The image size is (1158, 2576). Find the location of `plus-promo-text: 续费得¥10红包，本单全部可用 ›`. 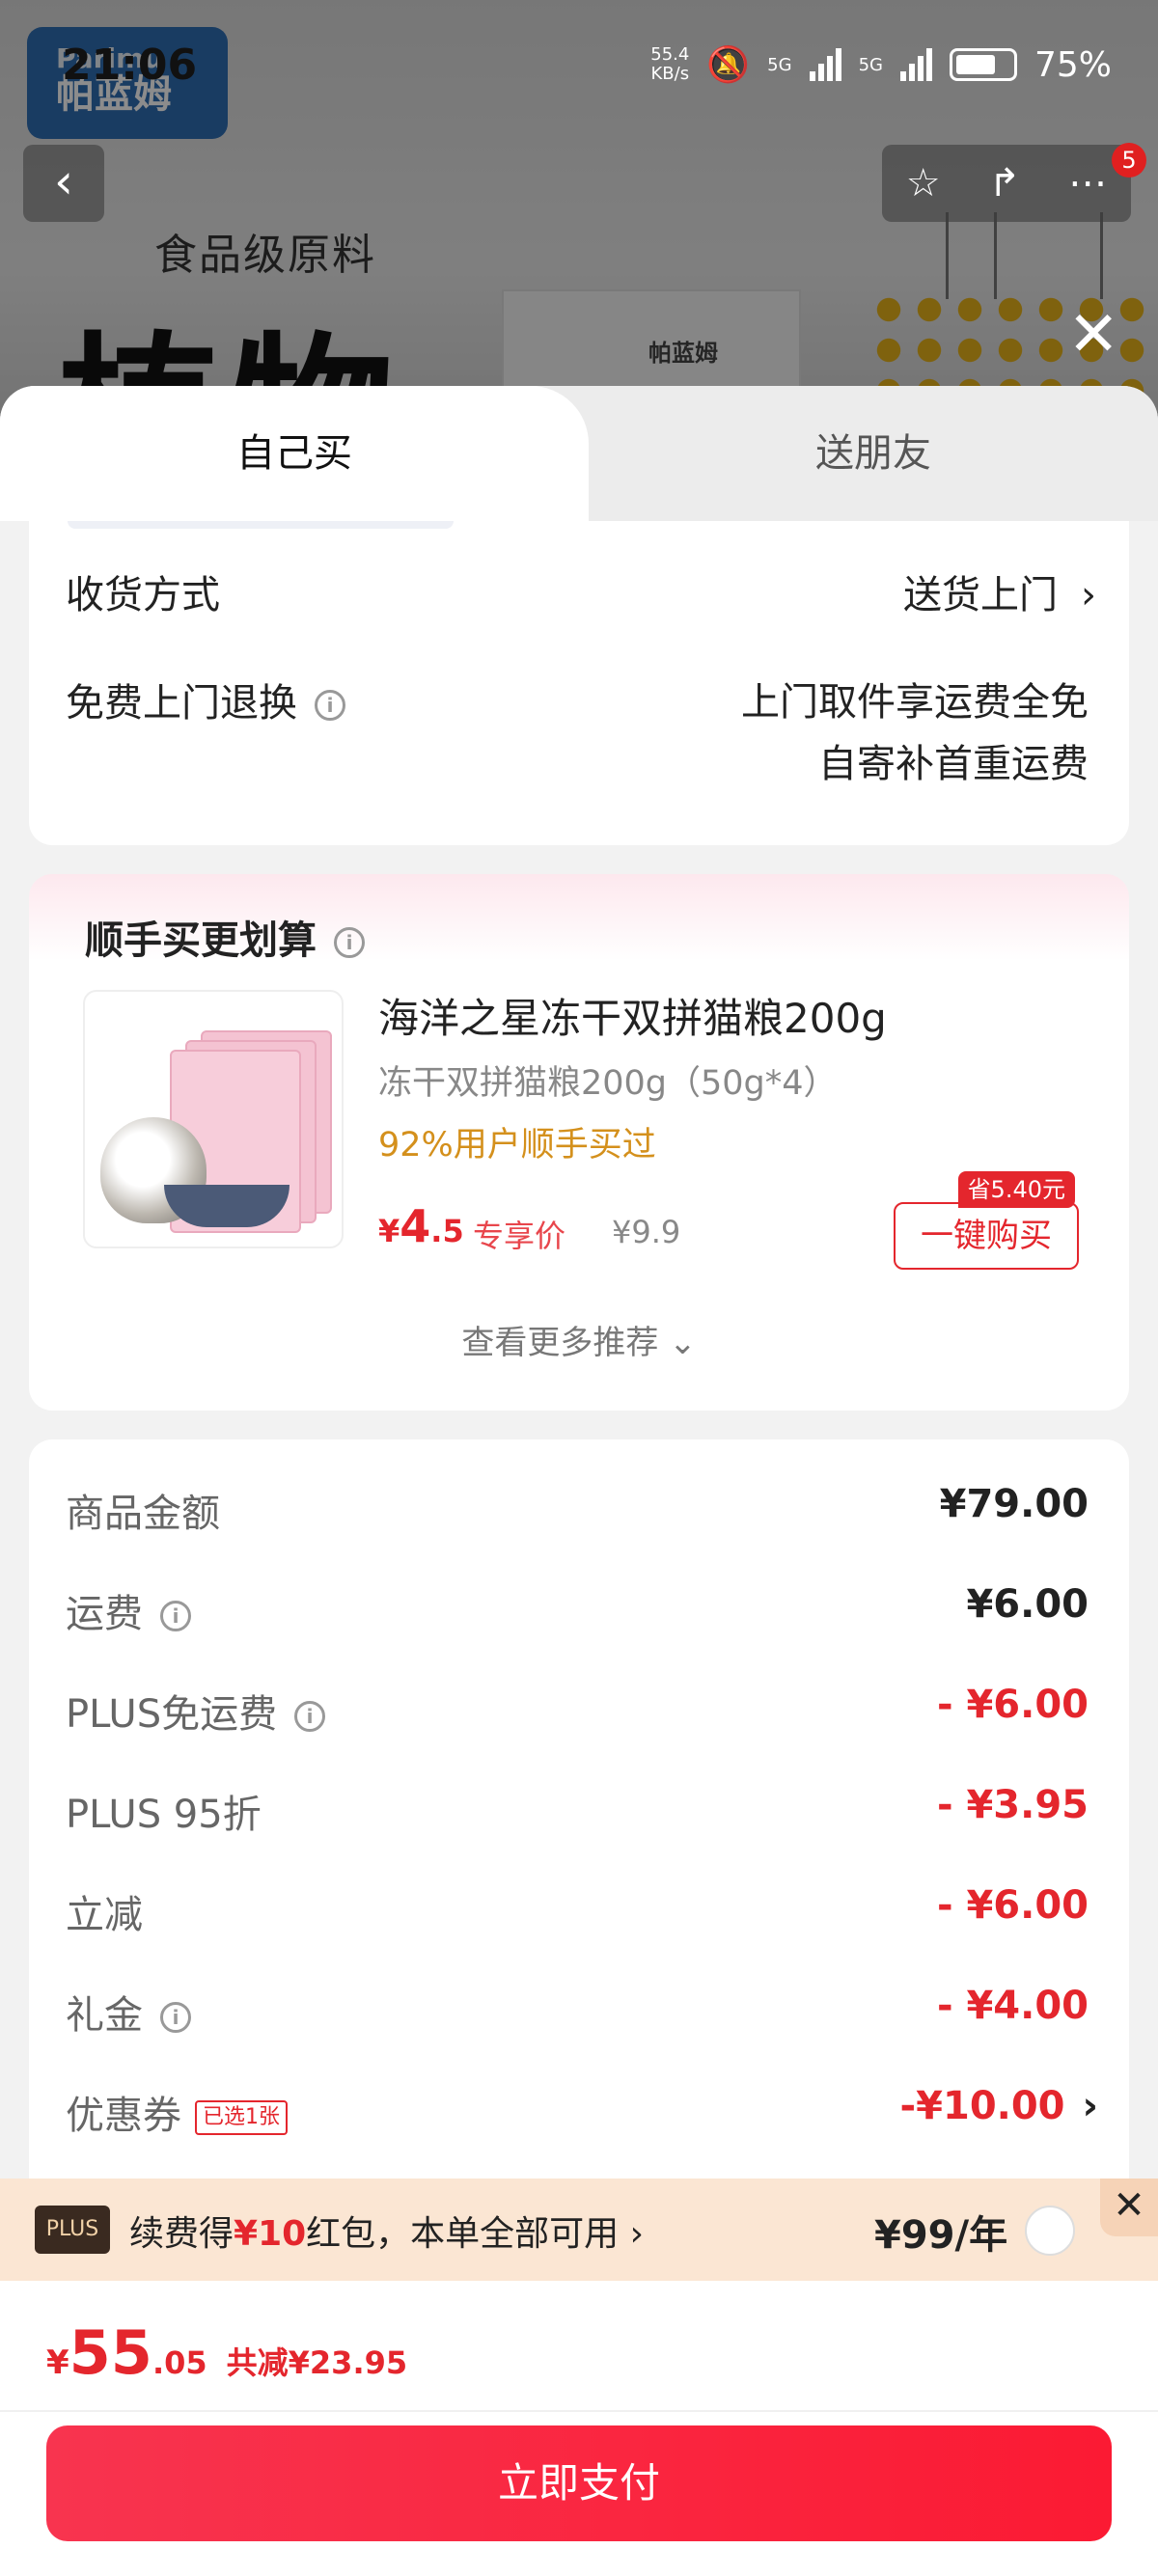

plus-promo-text: 续费得¥10红包，本单全部可用 › is located at coordinates (386, 2231).